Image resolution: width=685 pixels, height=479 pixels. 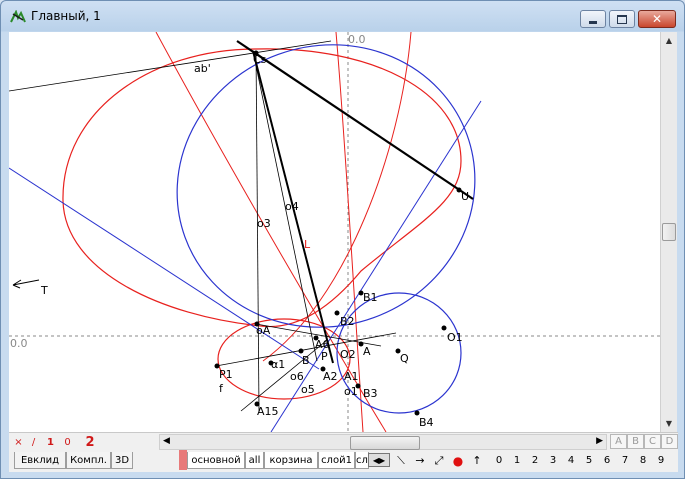 I want to click on horizontal-scroll-thumb, so click(x=385, y=443).